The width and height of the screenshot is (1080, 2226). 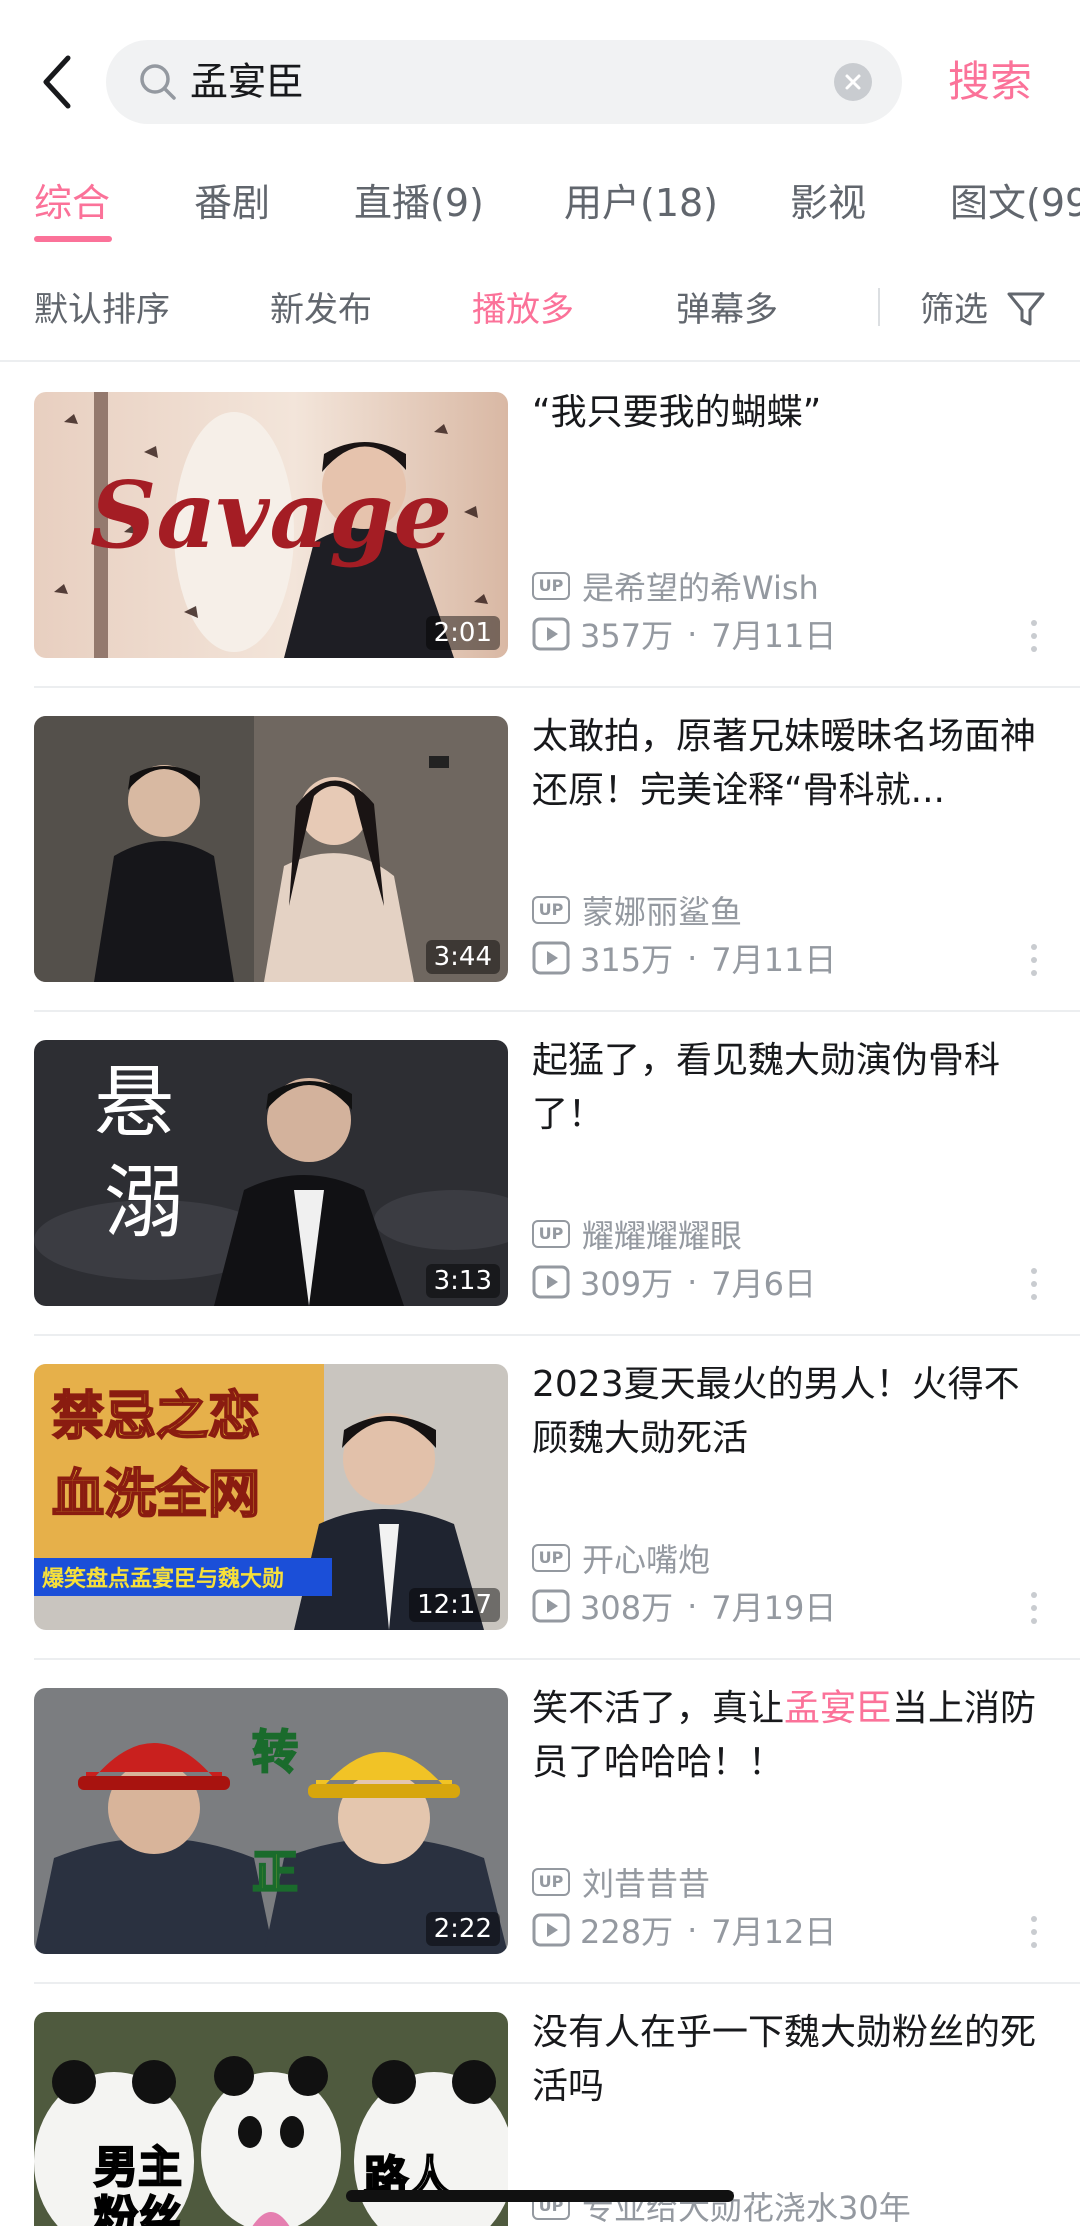 I want to click on view-count: 357万, so click(x=627, y=636).